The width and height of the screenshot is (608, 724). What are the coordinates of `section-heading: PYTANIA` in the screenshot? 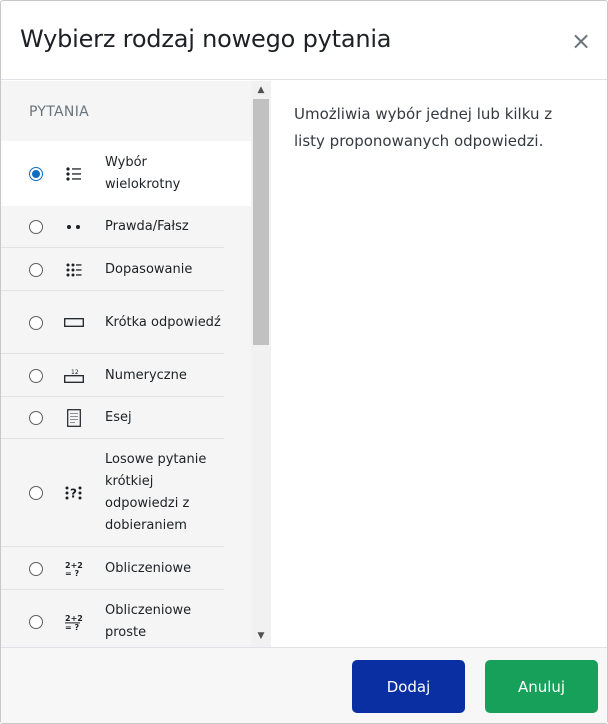 It's located at (59, 112).